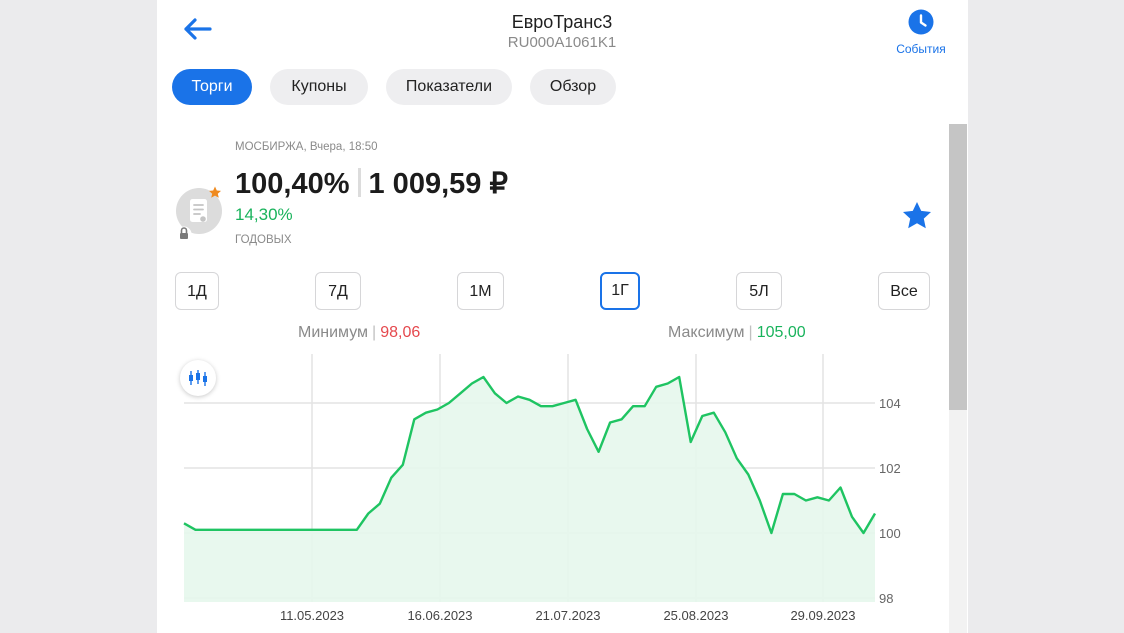 This screenshot has width=1124, height=633. I want to click on minimum-value: 98,06, so click(400, 332).